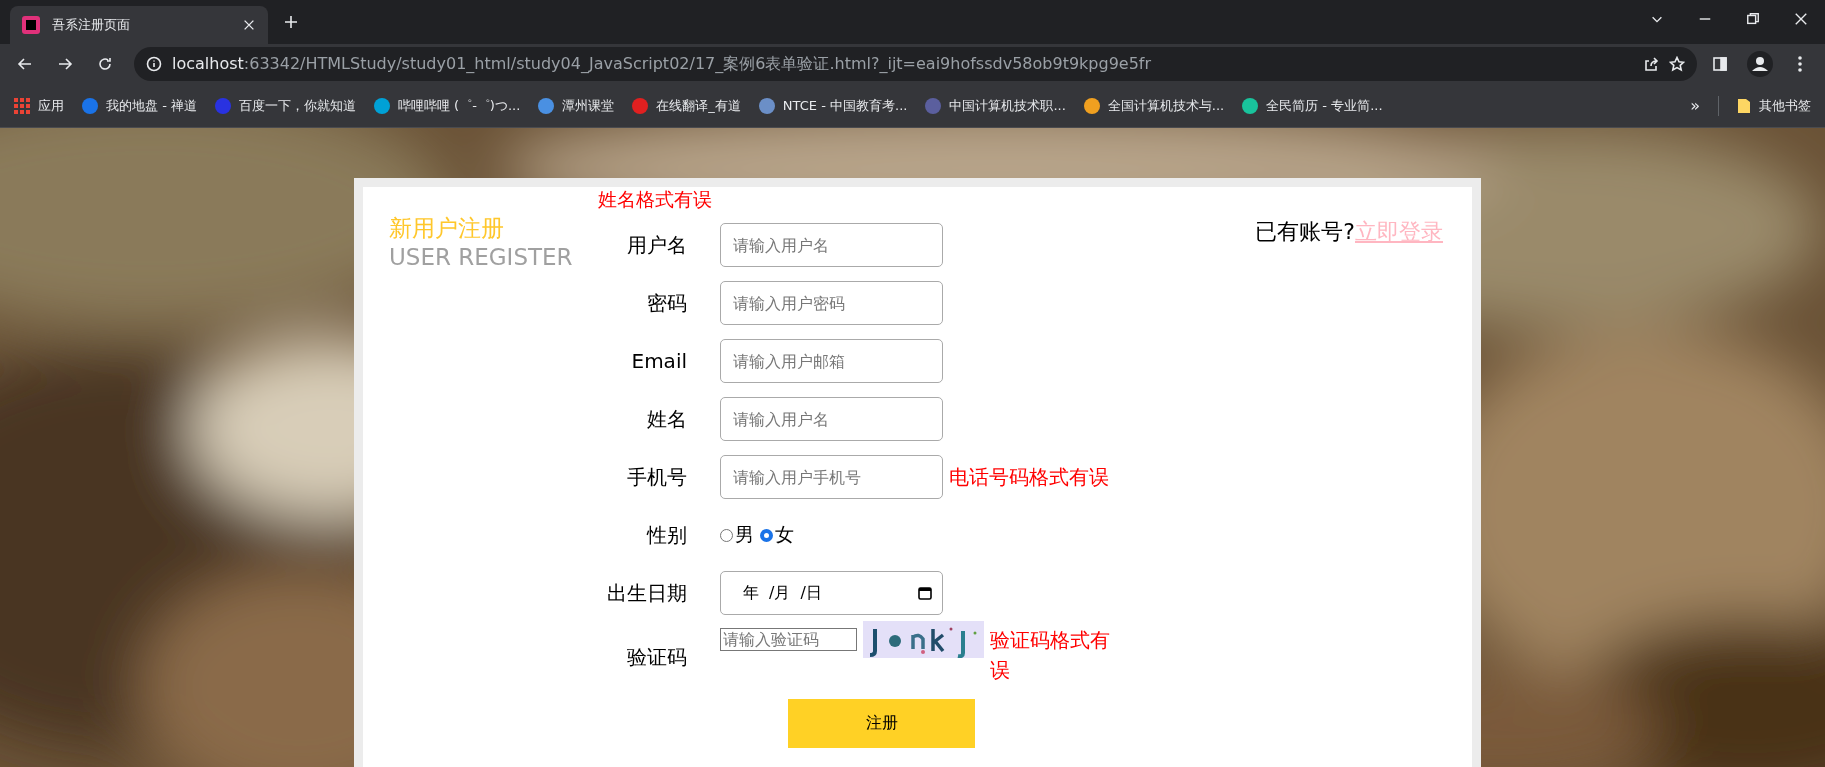  What do you see at coordinates (588, 105) in the screenshot?
I see `bookmark-label: 潭州课堂` at bounding box center [588, 105].